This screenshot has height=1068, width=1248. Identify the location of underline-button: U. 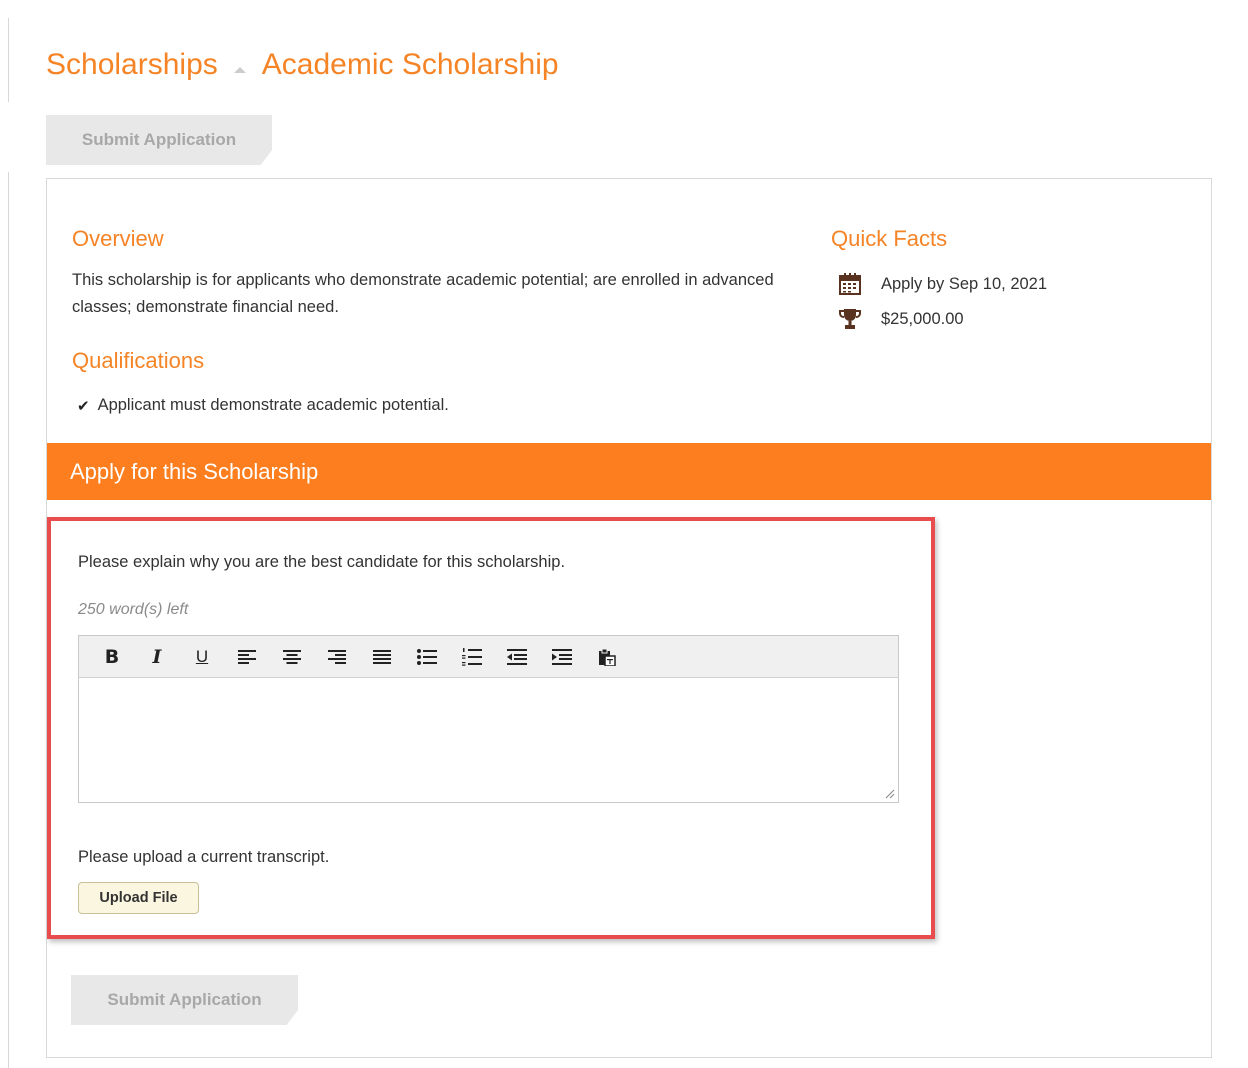
(202, 657).